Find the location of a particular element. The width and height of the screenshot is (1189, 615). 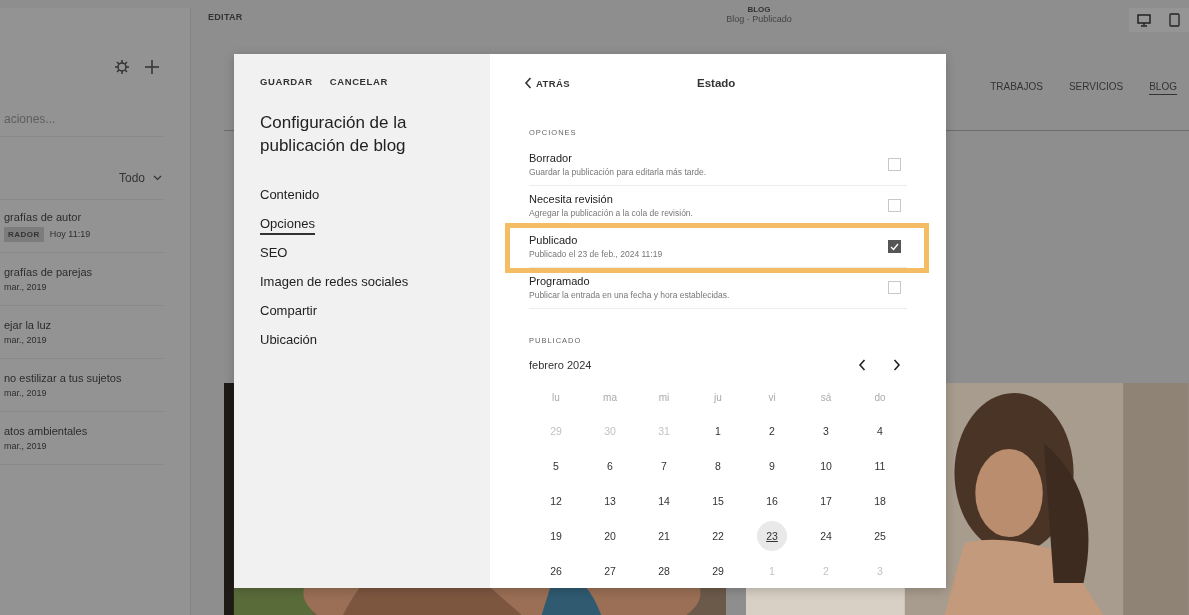

weekday-label: ju is located at coordinates (717, 398).